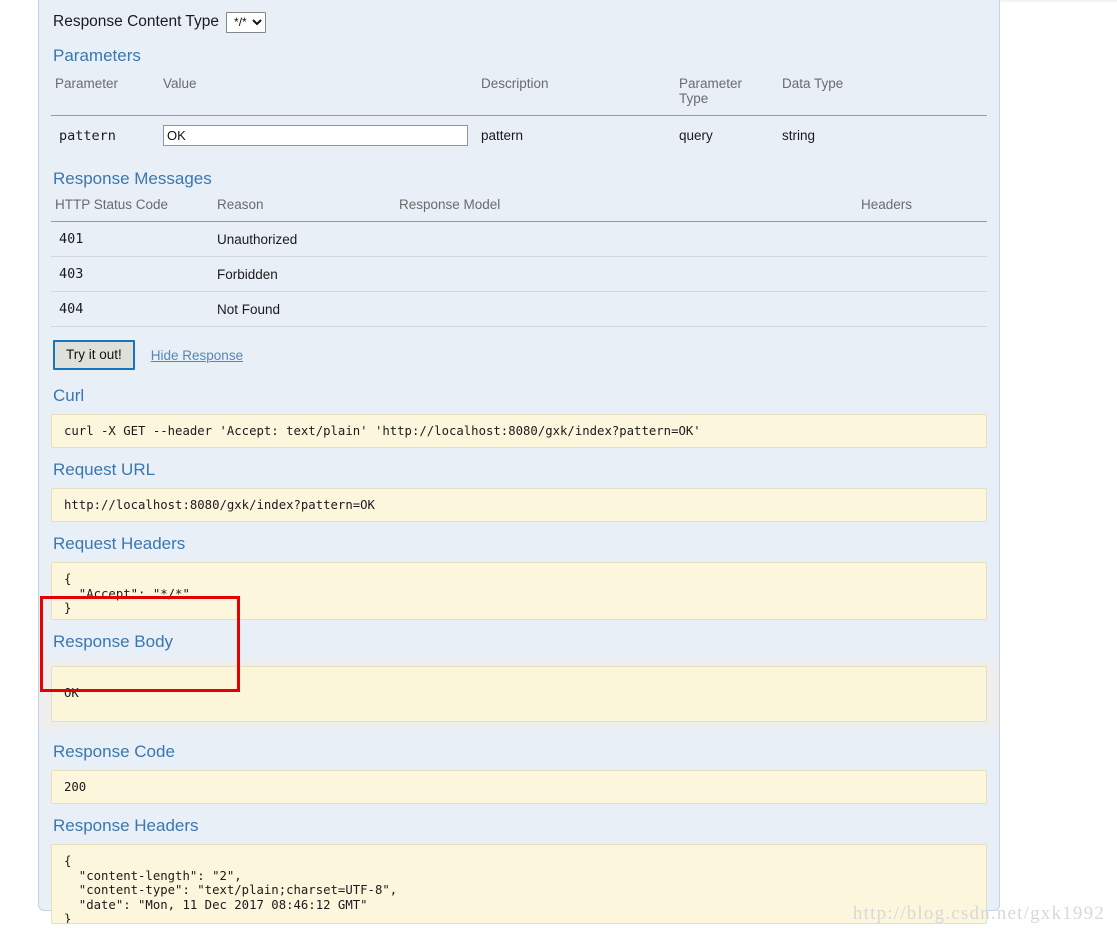 The image size is (1117, 931). What do you see at coordinates (922, 209) in the screenshot?
I see `response-messages-col-headers: Headers` at bounding box center [922, 209].